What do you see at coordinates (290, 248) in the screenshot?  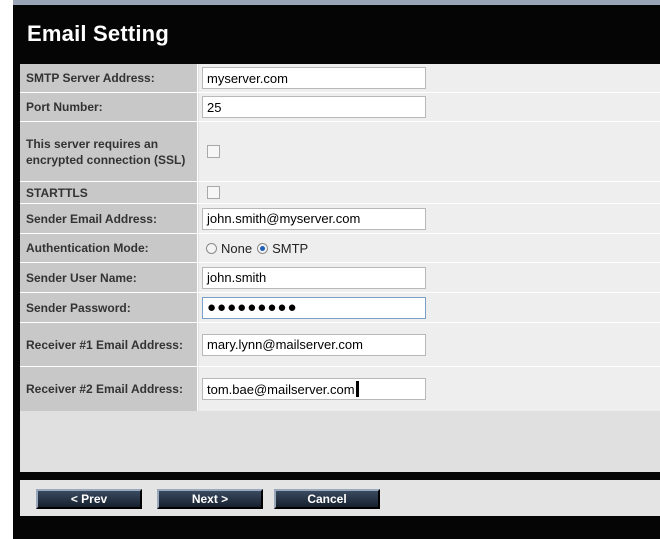 I see `auth-smtp-label: SMTP` at bounding box center [290, 248].